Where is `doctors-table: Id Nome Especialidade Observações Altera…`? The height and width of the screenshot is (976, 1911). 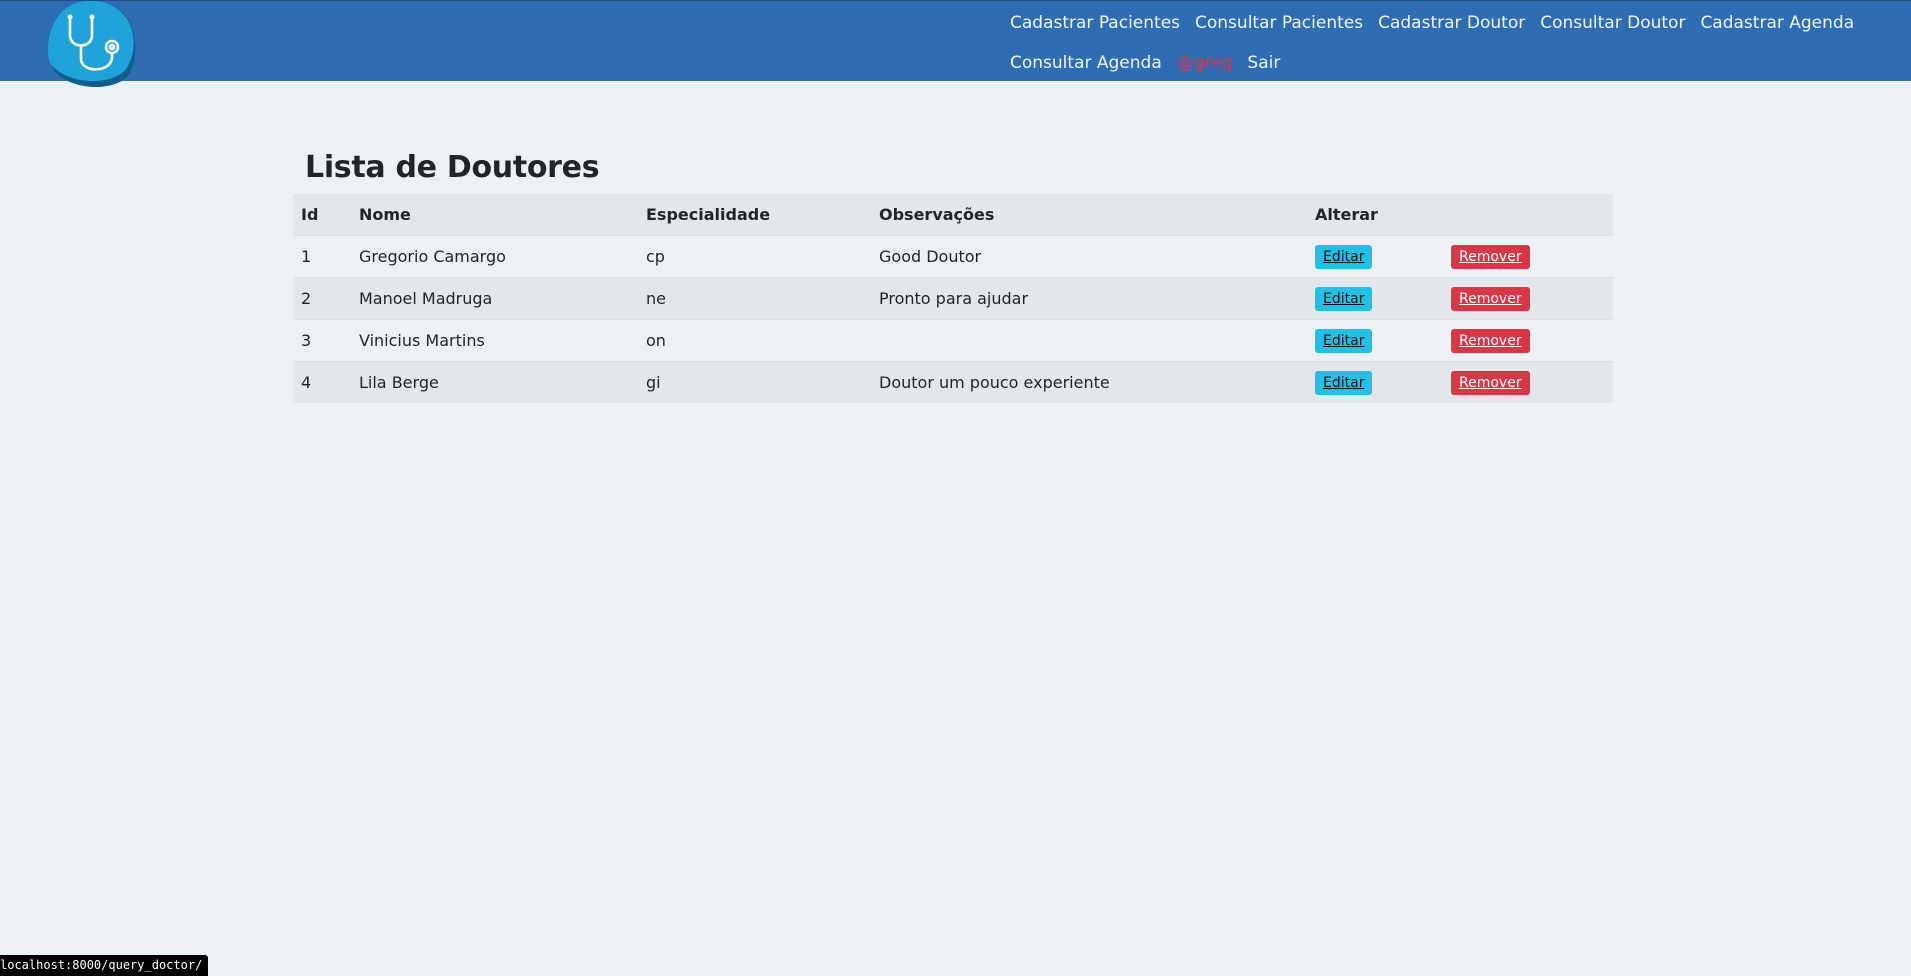 doctors-table: Id Nome Especialidade Observações Altera… is located at coordinates (953, 298).